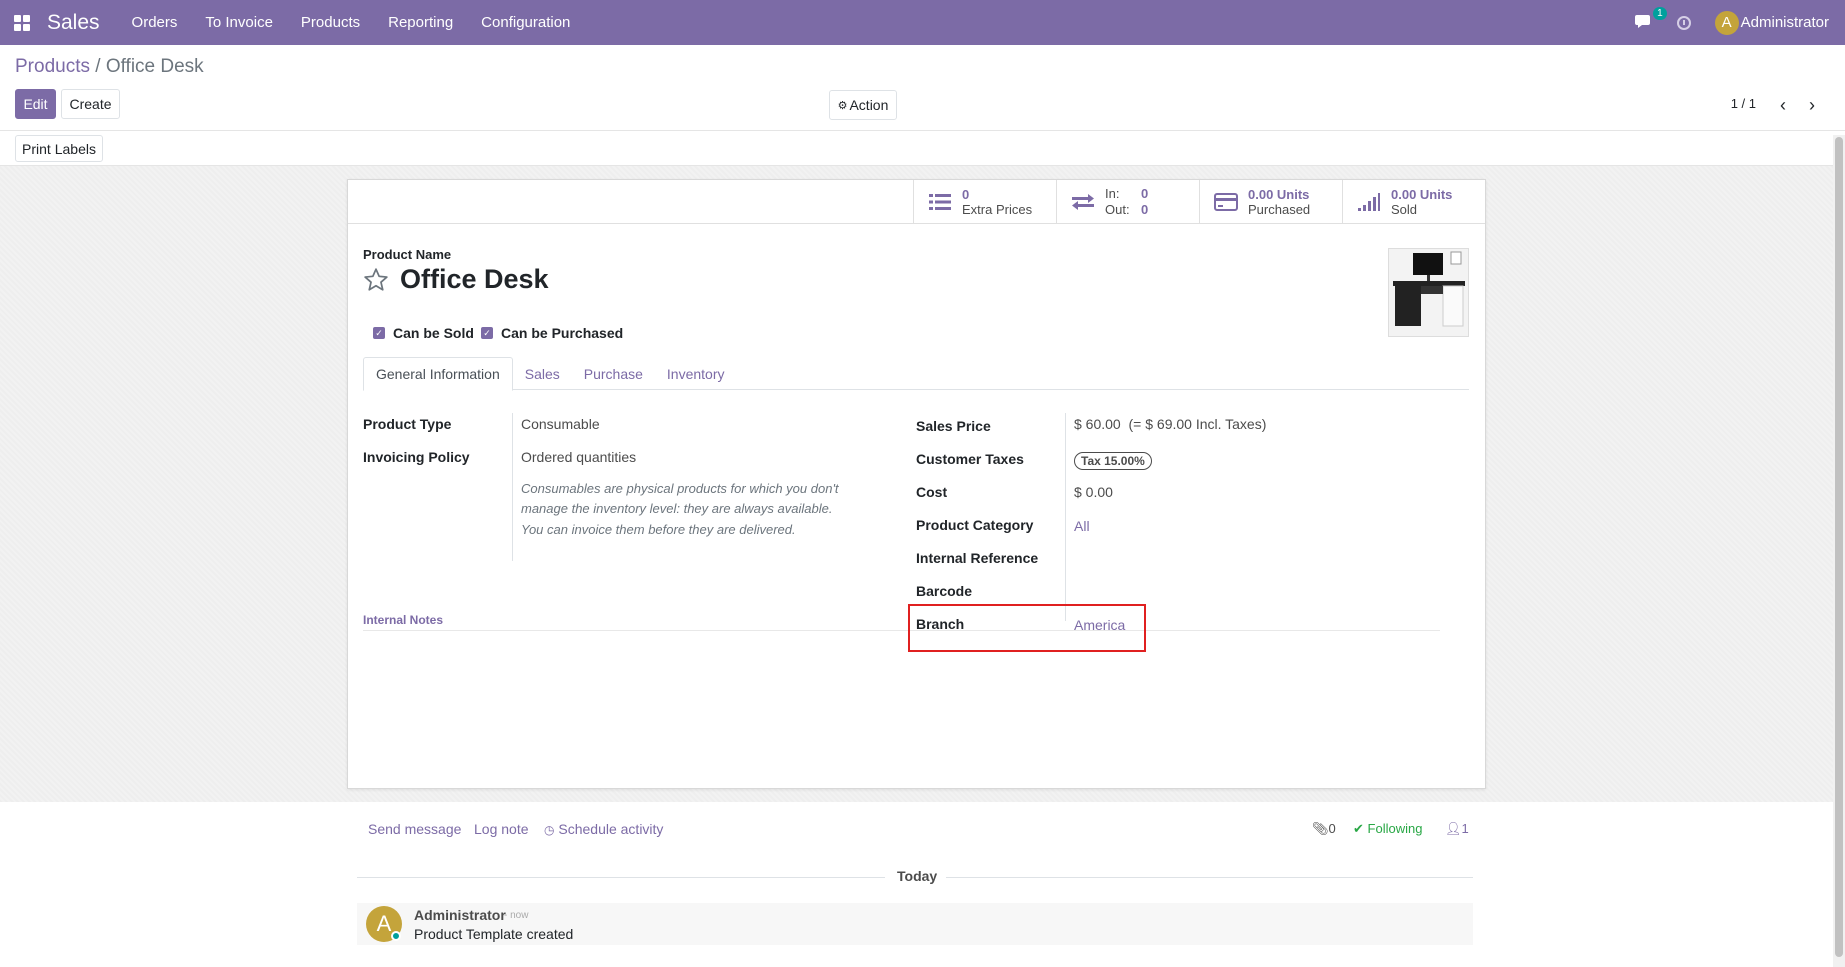 This screenshot has width=1845, height=967. What do you see at coordinates (1369, 202) in the screenshot?
I see `signal-icon` at bounding box center [1369, 202].